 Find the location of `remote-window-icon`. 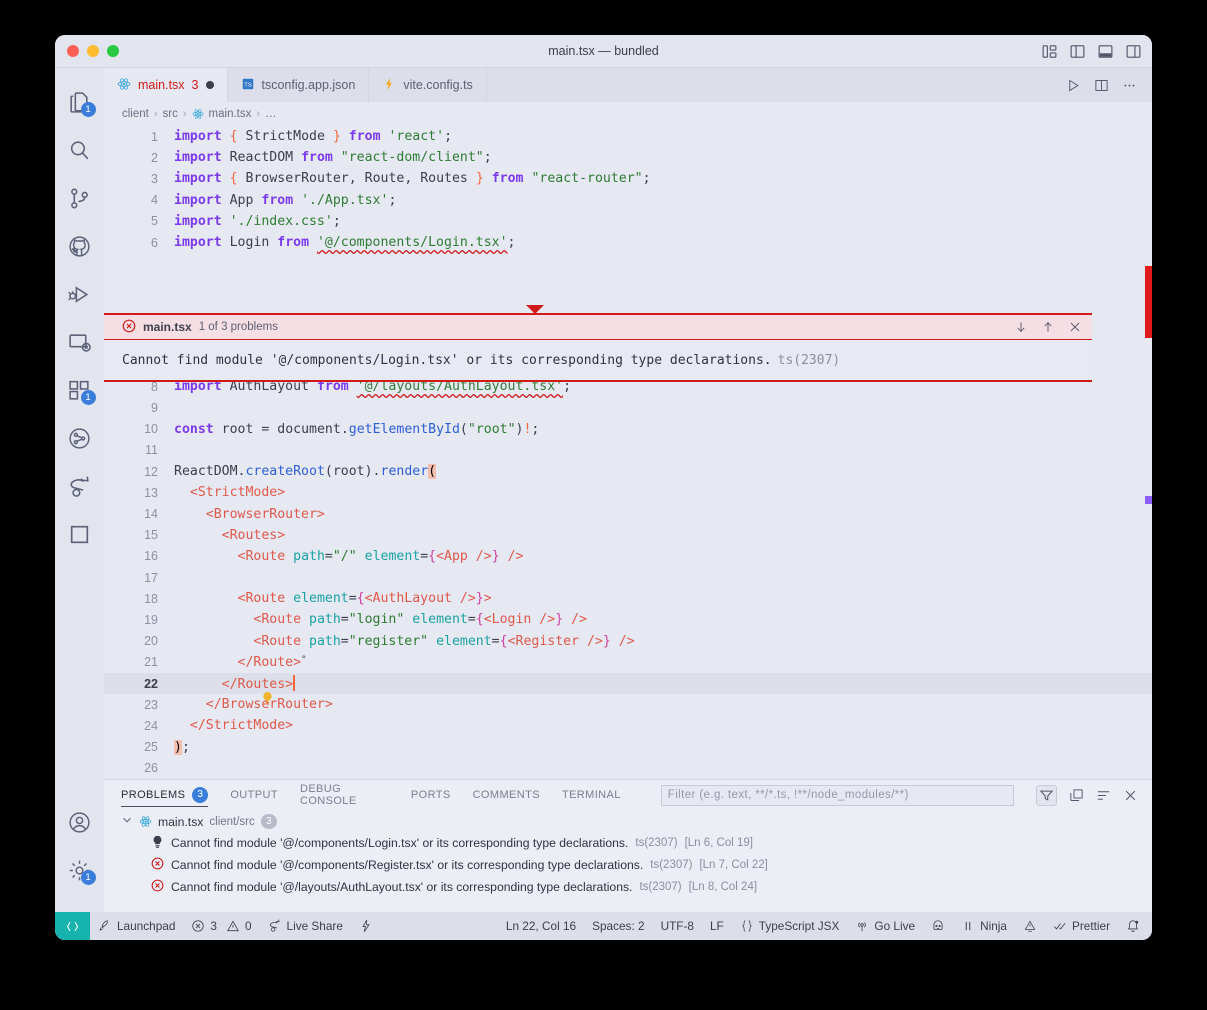

remote-window-icon is located at coordinates (72, 926).